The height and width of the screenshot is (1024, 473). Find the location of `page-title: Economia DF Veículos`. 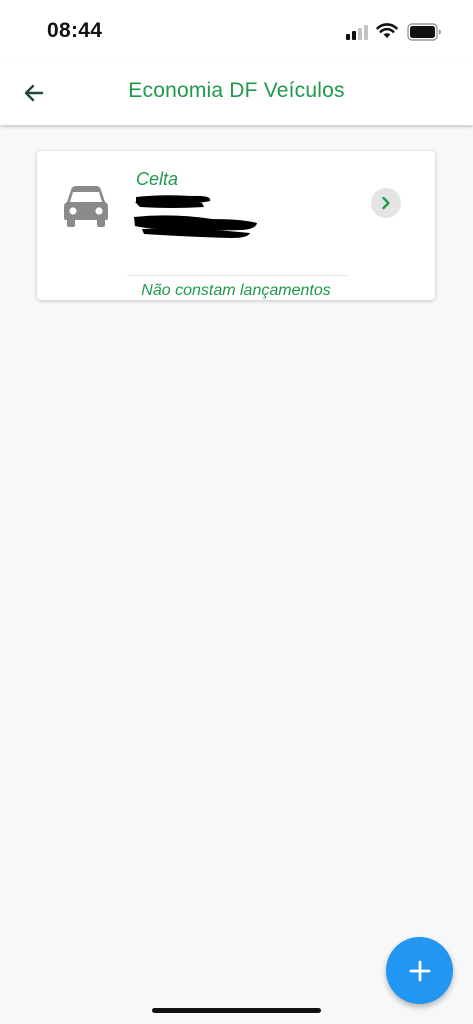

page-title: Economia DF Veículos is located at coordinates (236, 90).